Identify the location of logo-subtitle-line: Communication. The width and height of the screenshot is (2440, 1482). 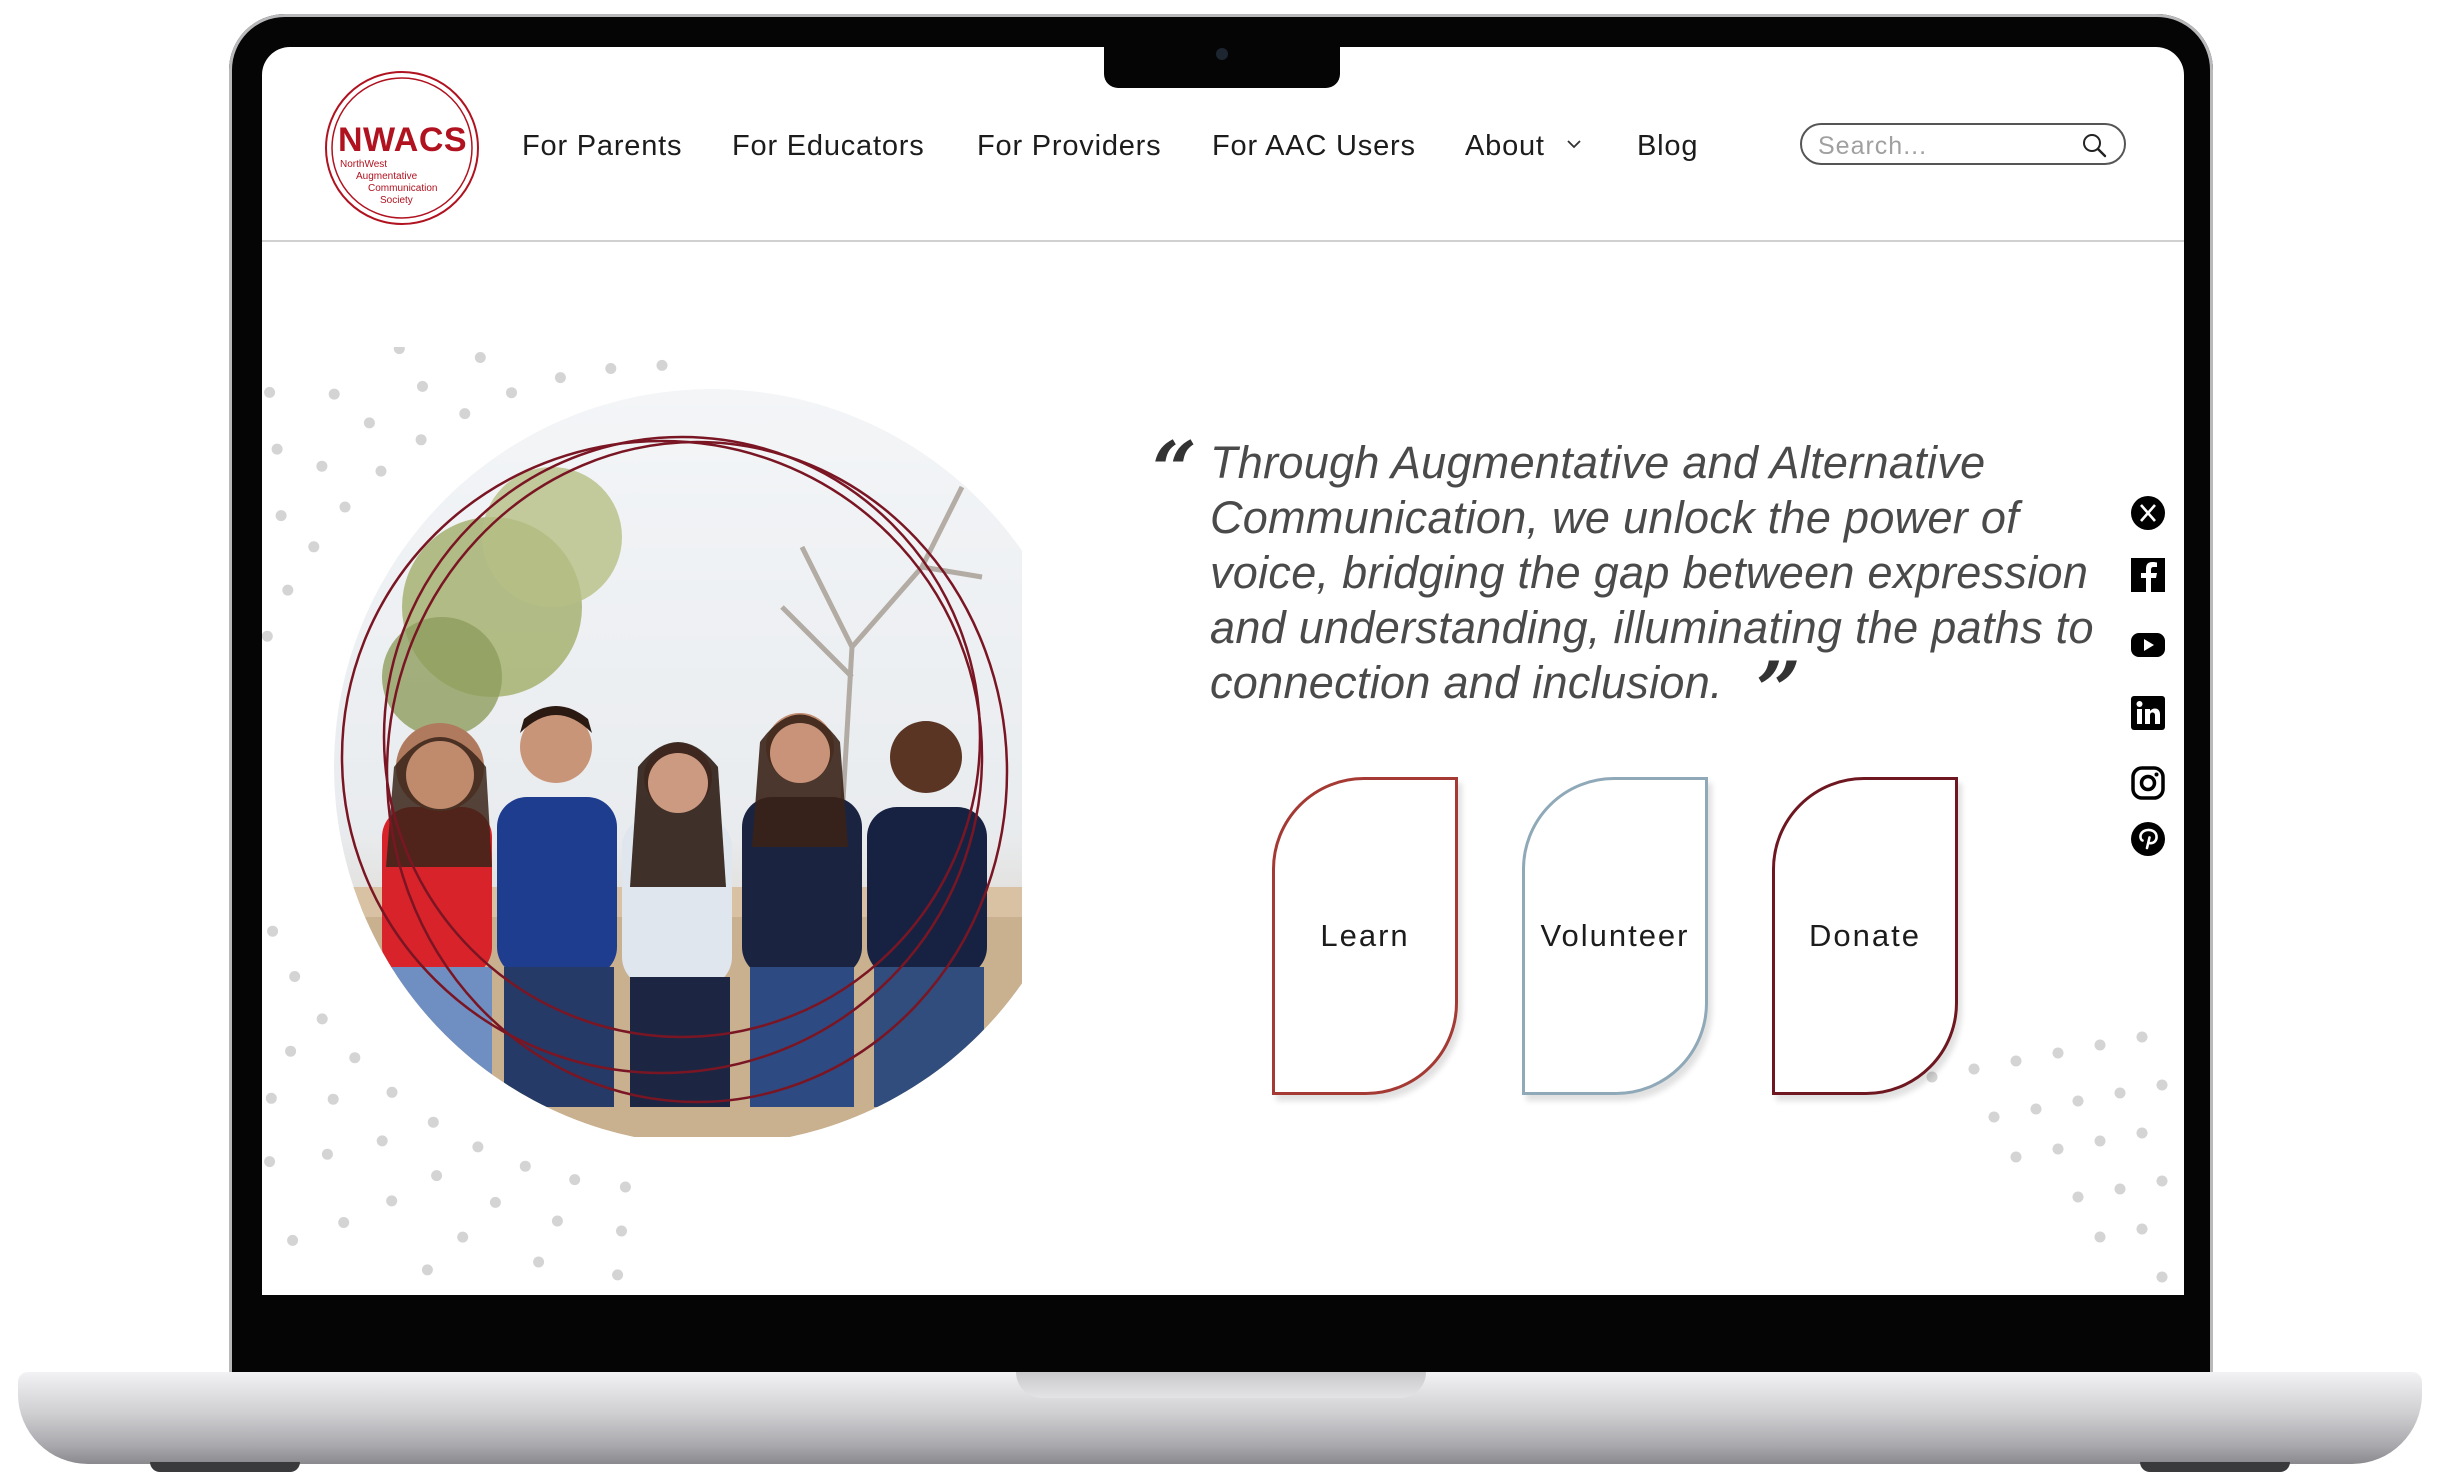
(403, 188).